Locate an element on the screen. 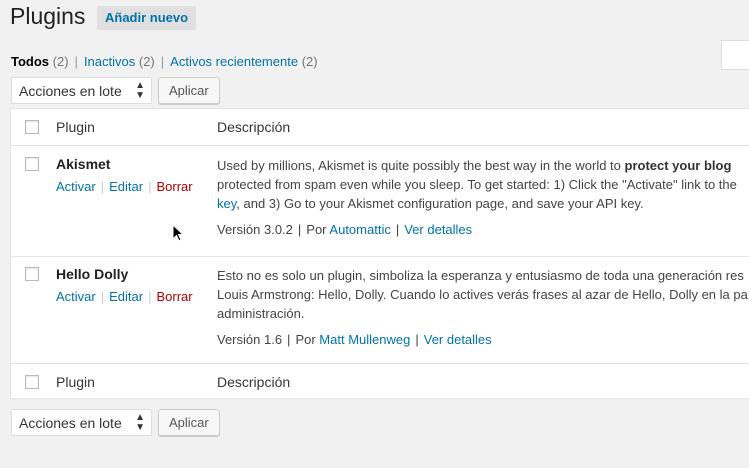 The image size is (749, 468). table-header: Plugin Descripción is located at coordinates (380, 127).